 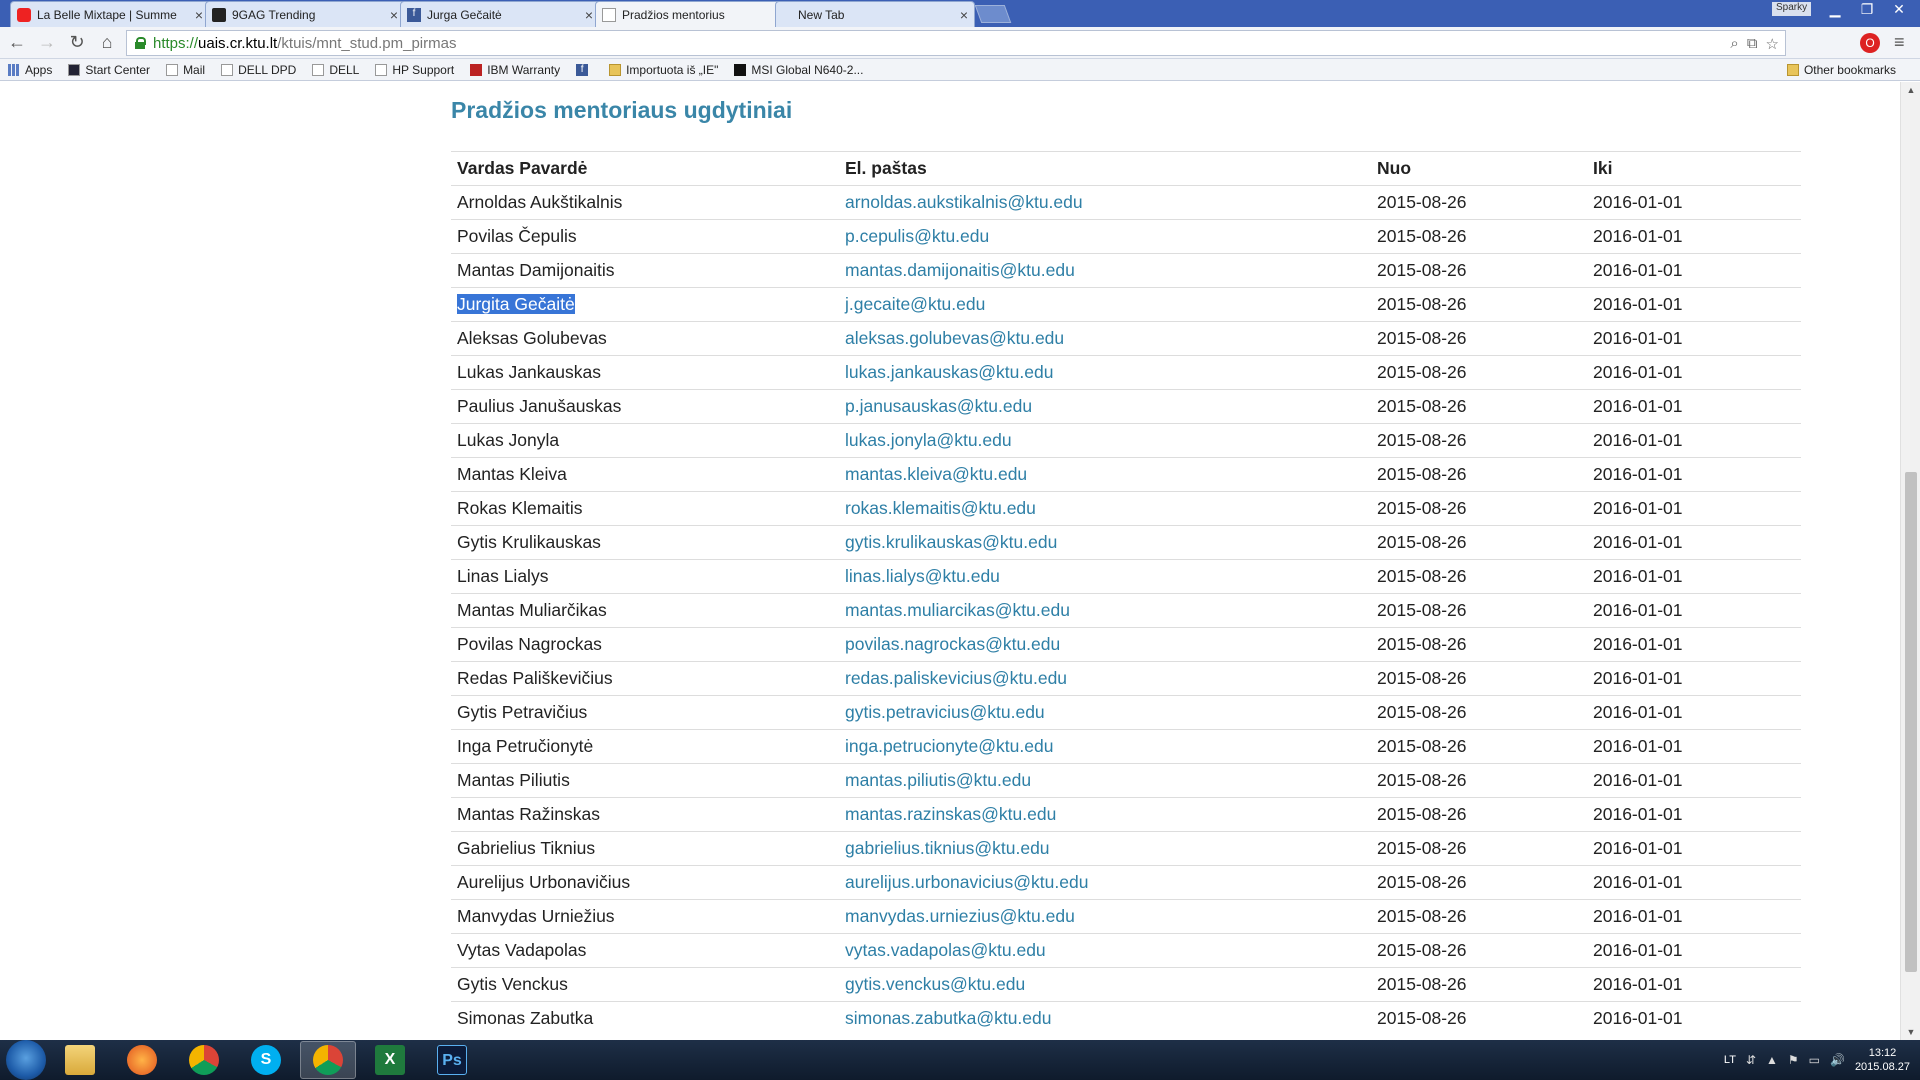 What do you see at coordinates (1899, 42) in the screenshot?
I see `menu-icon: ≡` at bounding box center [1899, 42].